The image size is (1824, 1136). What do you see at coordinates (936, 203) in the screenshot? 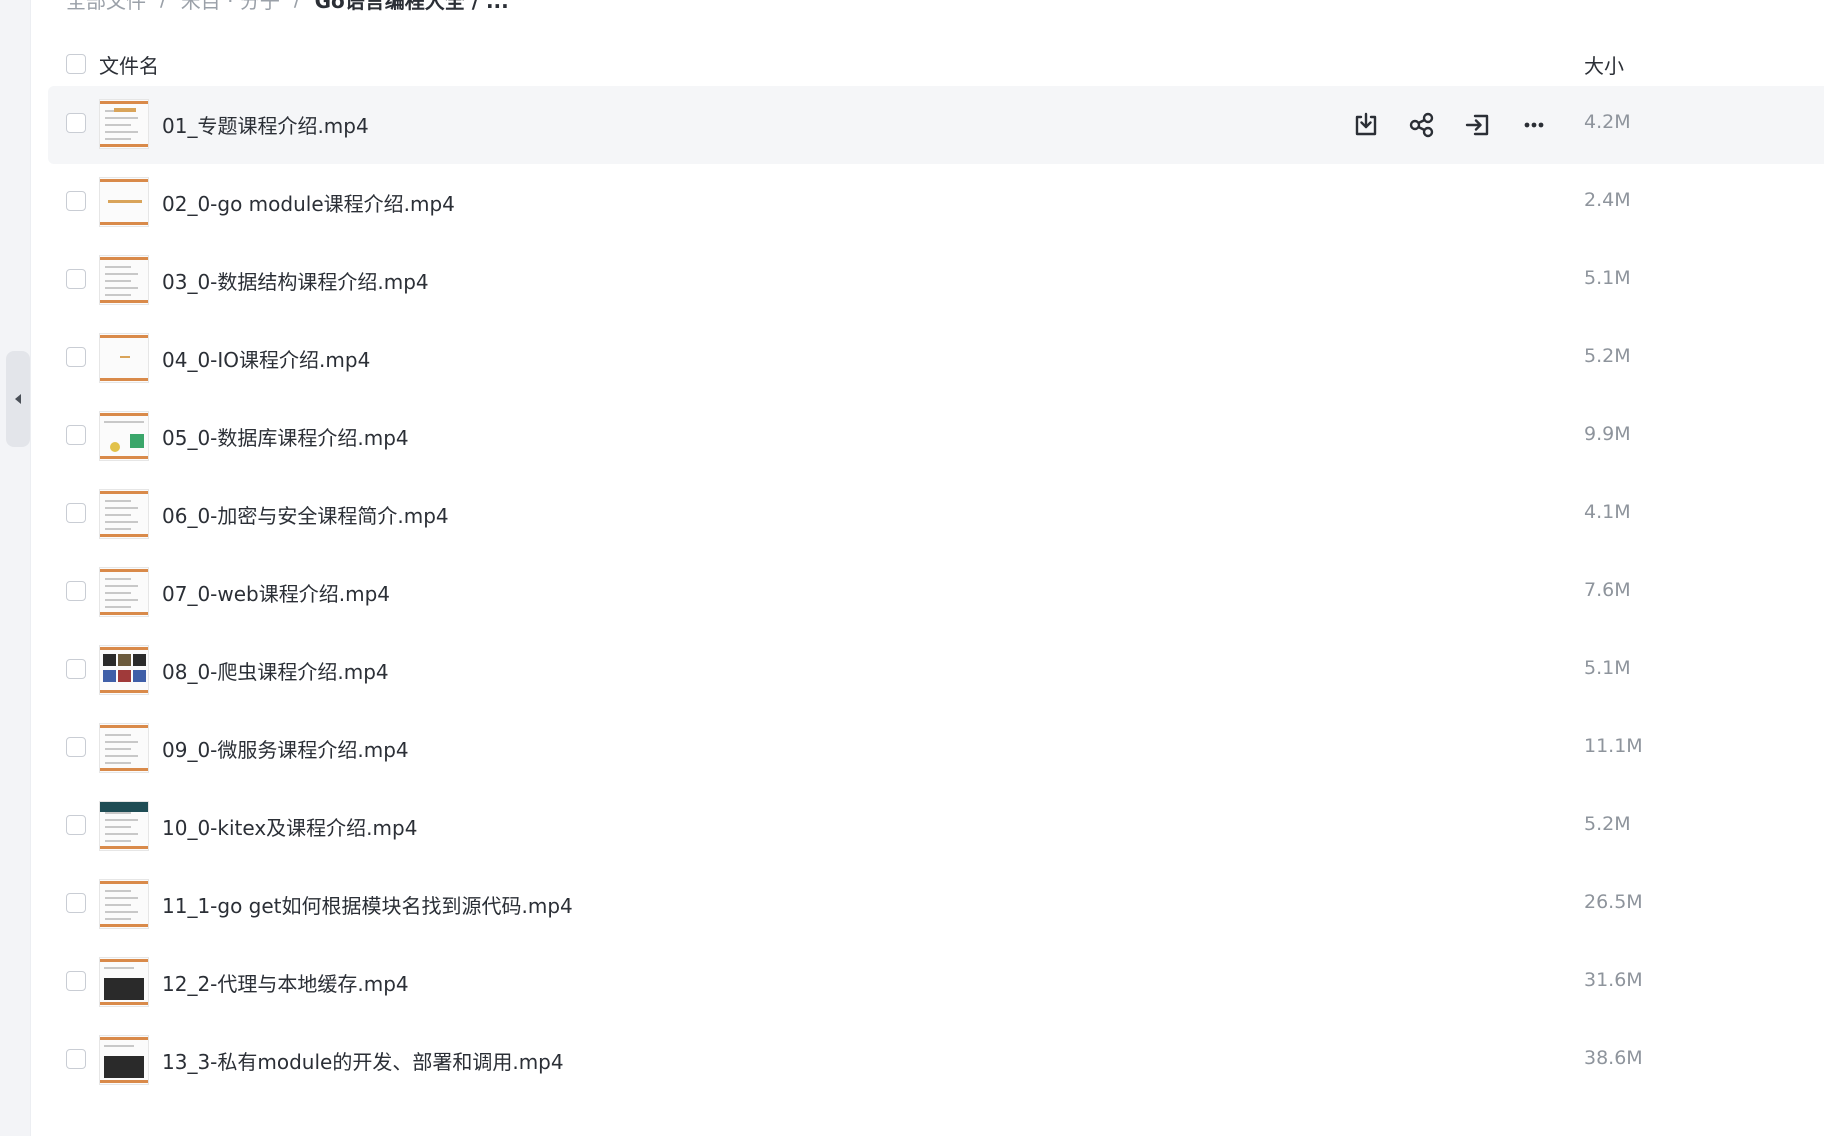
I see `file-row: 02_0-go module课程介绍.mp4 2.4M` at bounding box center [936, 203].